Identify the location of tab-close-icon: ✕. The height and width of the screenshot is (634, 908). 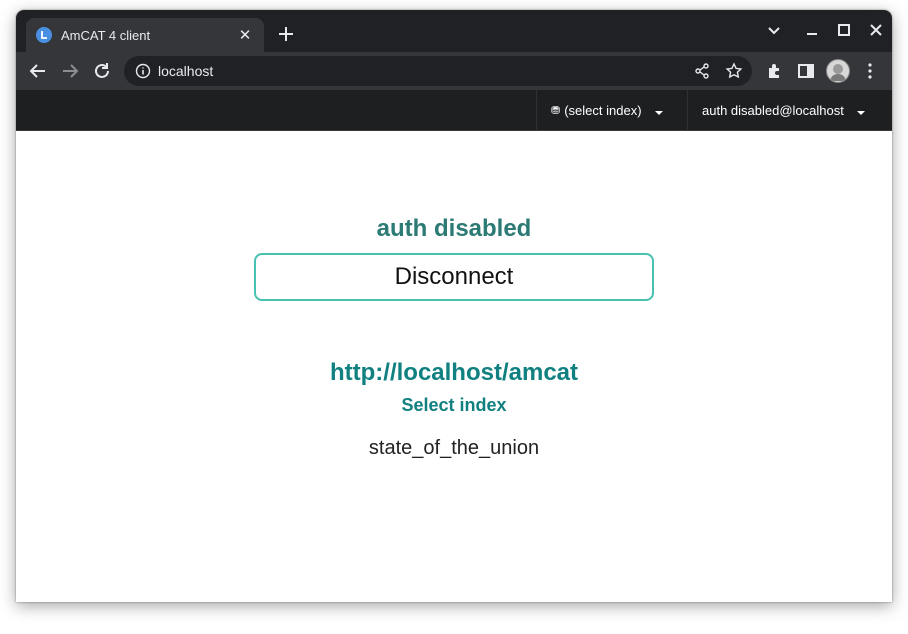
(245, 35).